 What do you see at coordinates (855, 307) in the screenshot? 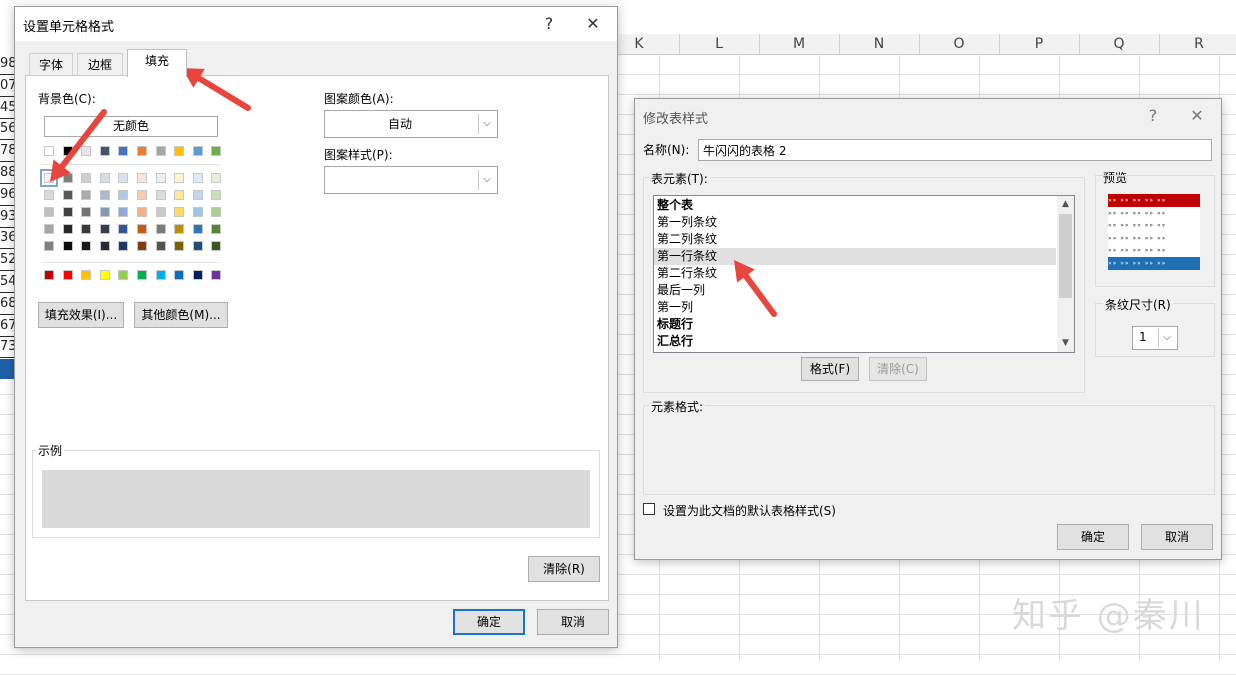
I see `list-item: 第一列` at bounding box center [855, 307].